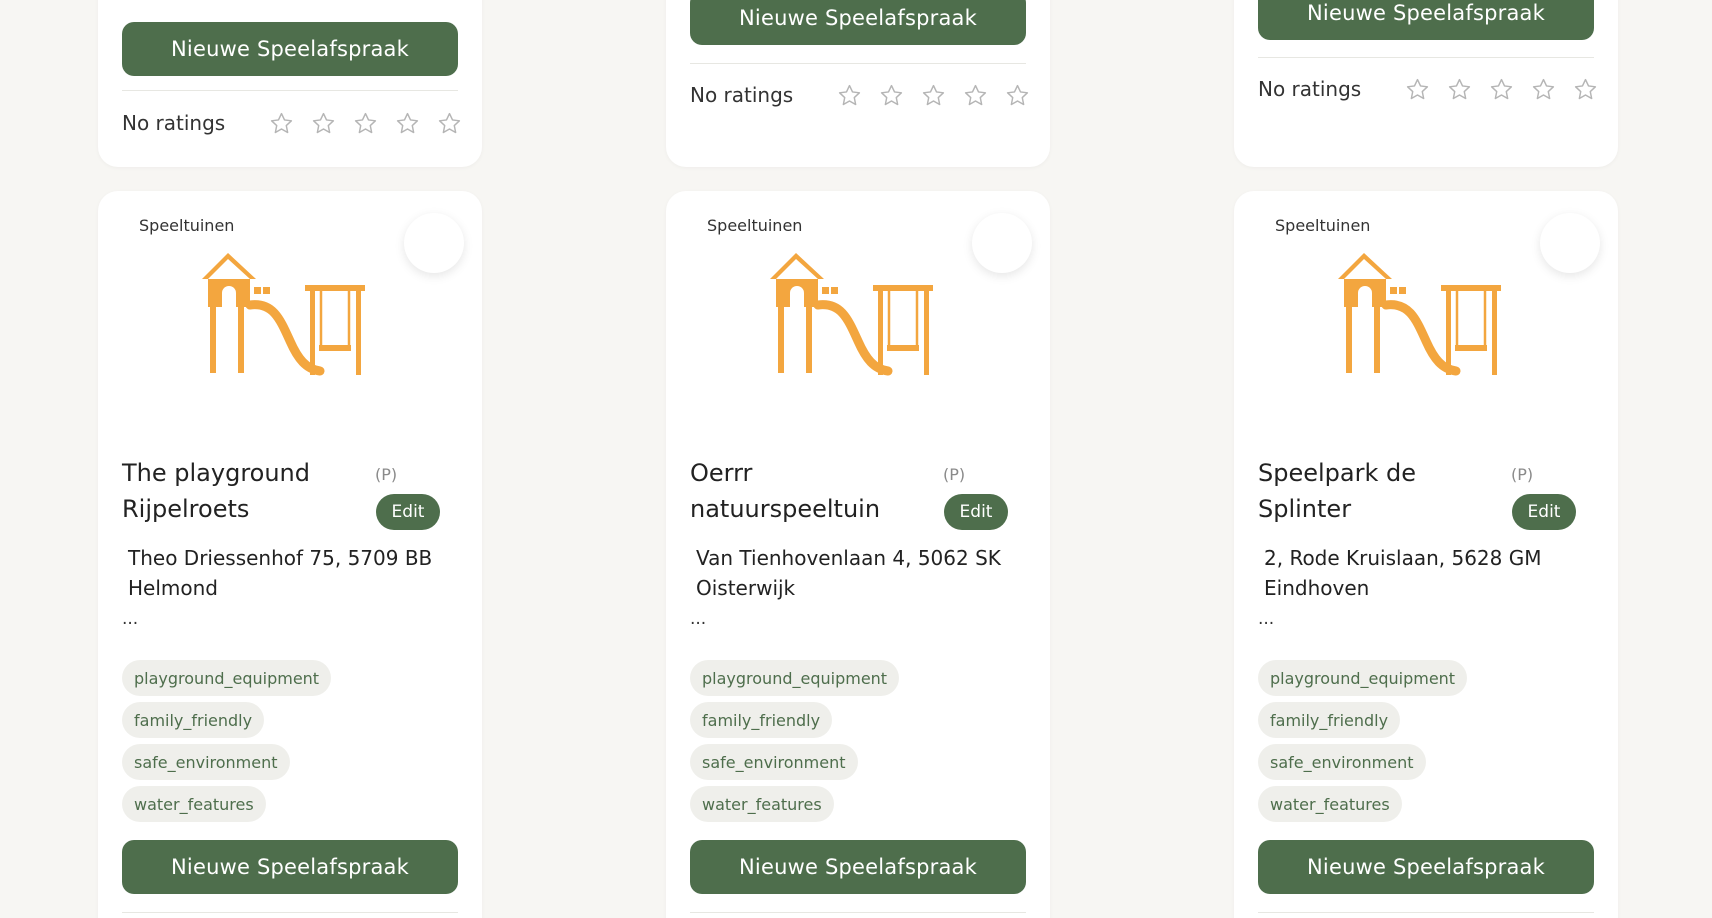 The image size is (1712, 918). I want to click on playground-card-top-1: Nieuwe Speelafspraak No ratings, so click(290, 83).